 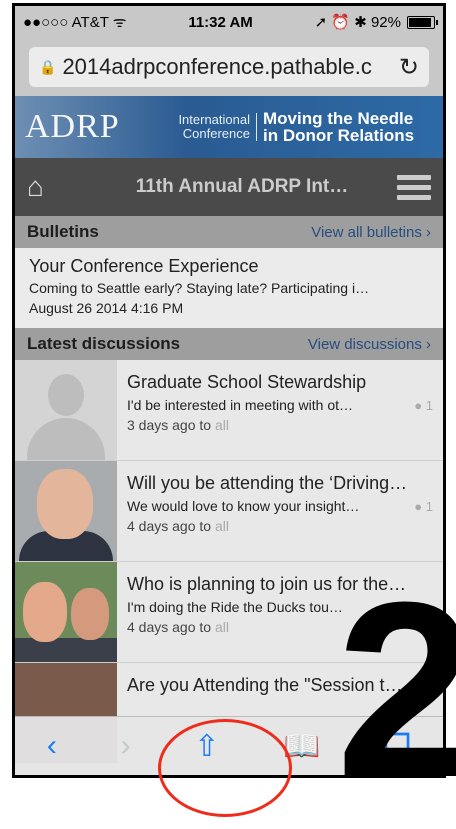 What do you see at coordinates (72, 126) in the screenshot?
I see `adrp-logo: ADRP` at bounding box center [72, 126].